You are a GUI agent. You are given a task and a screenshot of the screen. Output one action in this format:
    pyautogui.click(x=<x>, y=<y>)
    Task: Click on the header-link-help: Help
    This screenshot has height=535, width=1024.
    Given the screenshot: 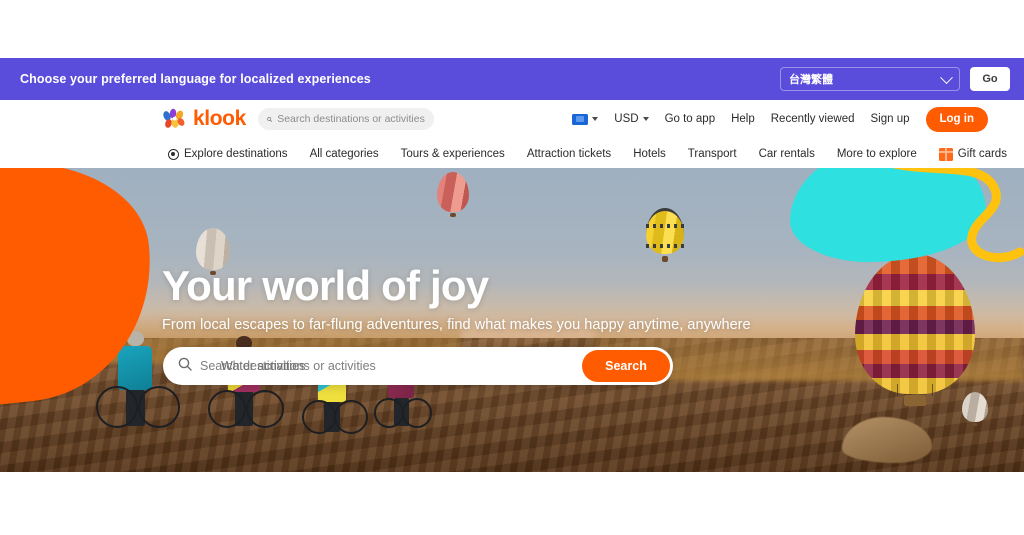 What is the action you would take?
    pyautogui.click(x=743, y=119)
    